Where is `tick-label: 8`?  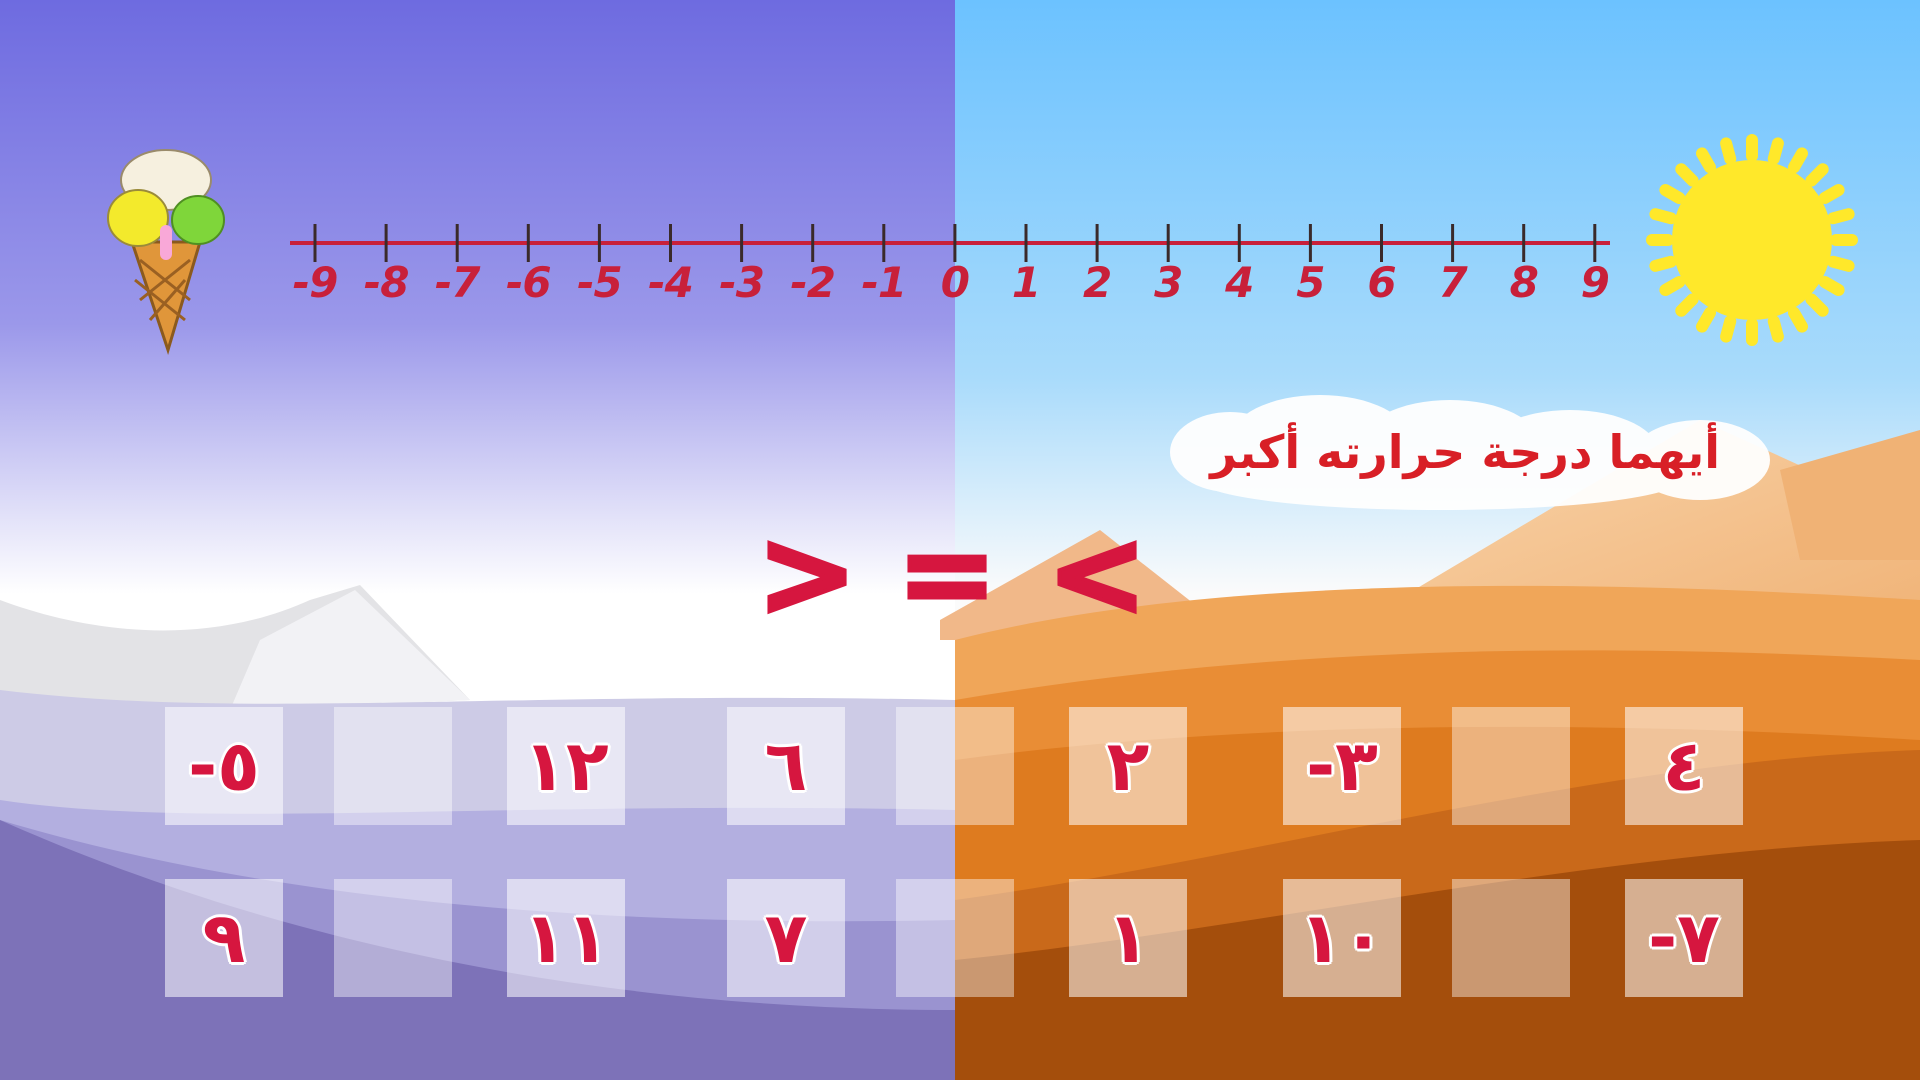
tick-label: 8 is located at coordinates (1524, 282).